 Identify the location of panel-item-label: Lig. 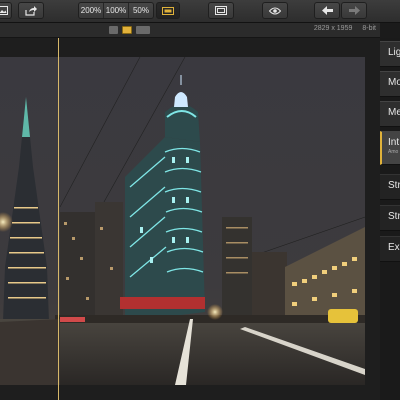
(394, 52).